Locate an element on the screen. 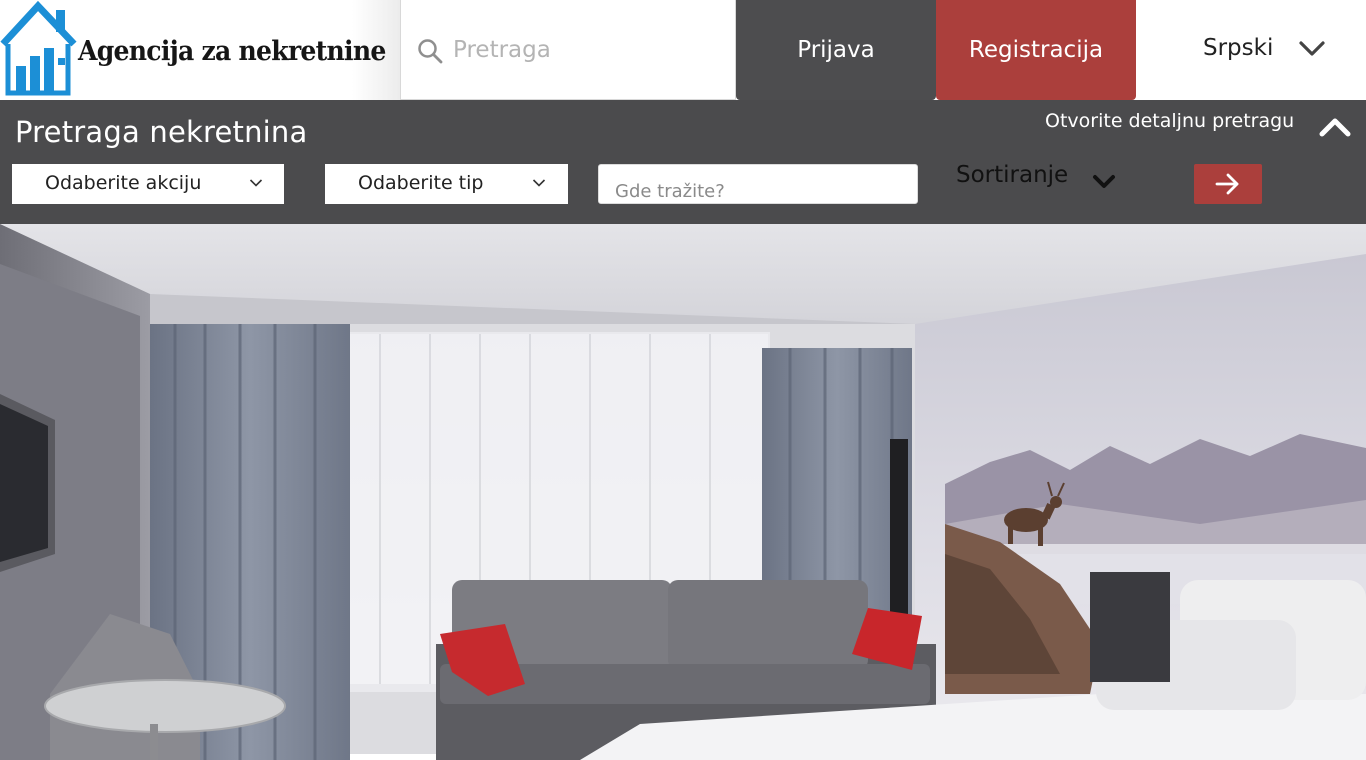 Image resolution: width=1366 pixels, height=760 pixels. arrow-right-icon is located at coordinates (1227, 184).